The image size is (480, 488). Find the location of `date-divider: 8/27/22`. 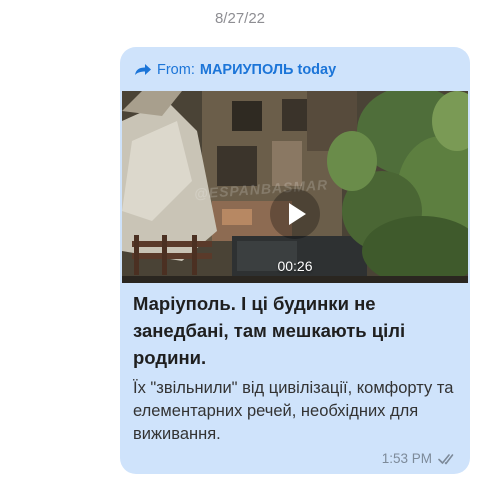

date-divider: 8/27/22 is located at coordinates (240, 18).